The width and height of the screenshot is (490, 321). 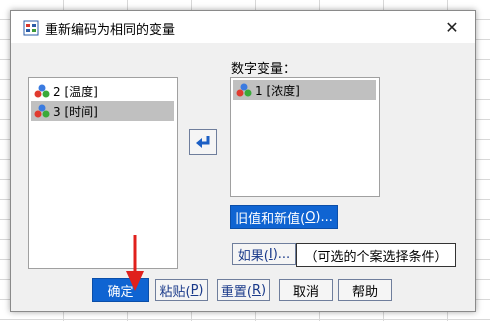 I want to click on move-variable-button, so click(x=203, y=142).